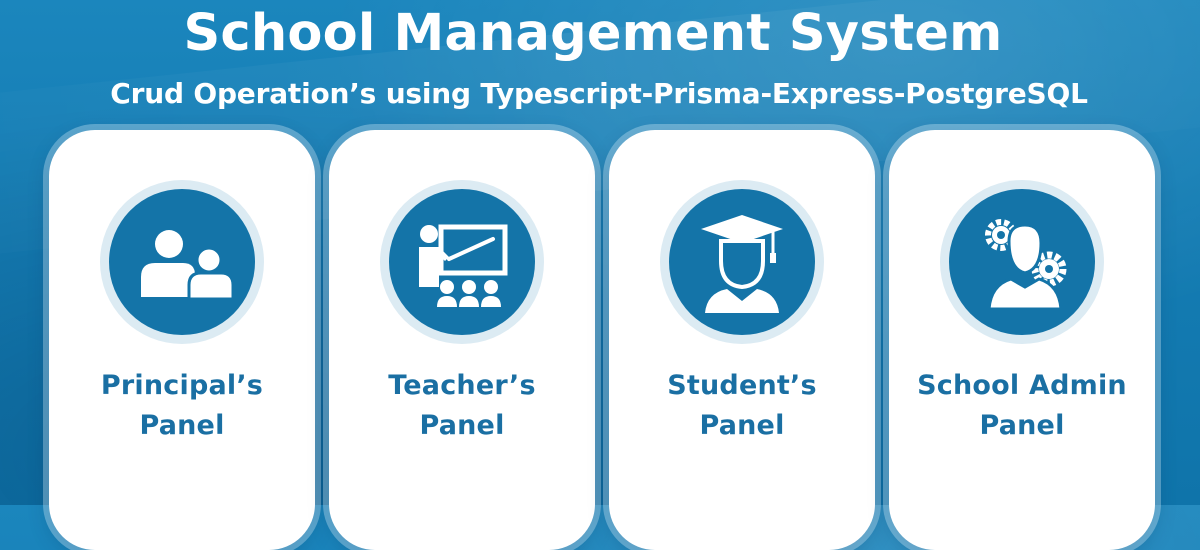 The width and height of the screenshot is (1200, 550). What do you see at coordinates (1022, 385) in the screenshot?
I see `school-admin-panel-label-line1: School Admin` at bounding box center [1022, 385].